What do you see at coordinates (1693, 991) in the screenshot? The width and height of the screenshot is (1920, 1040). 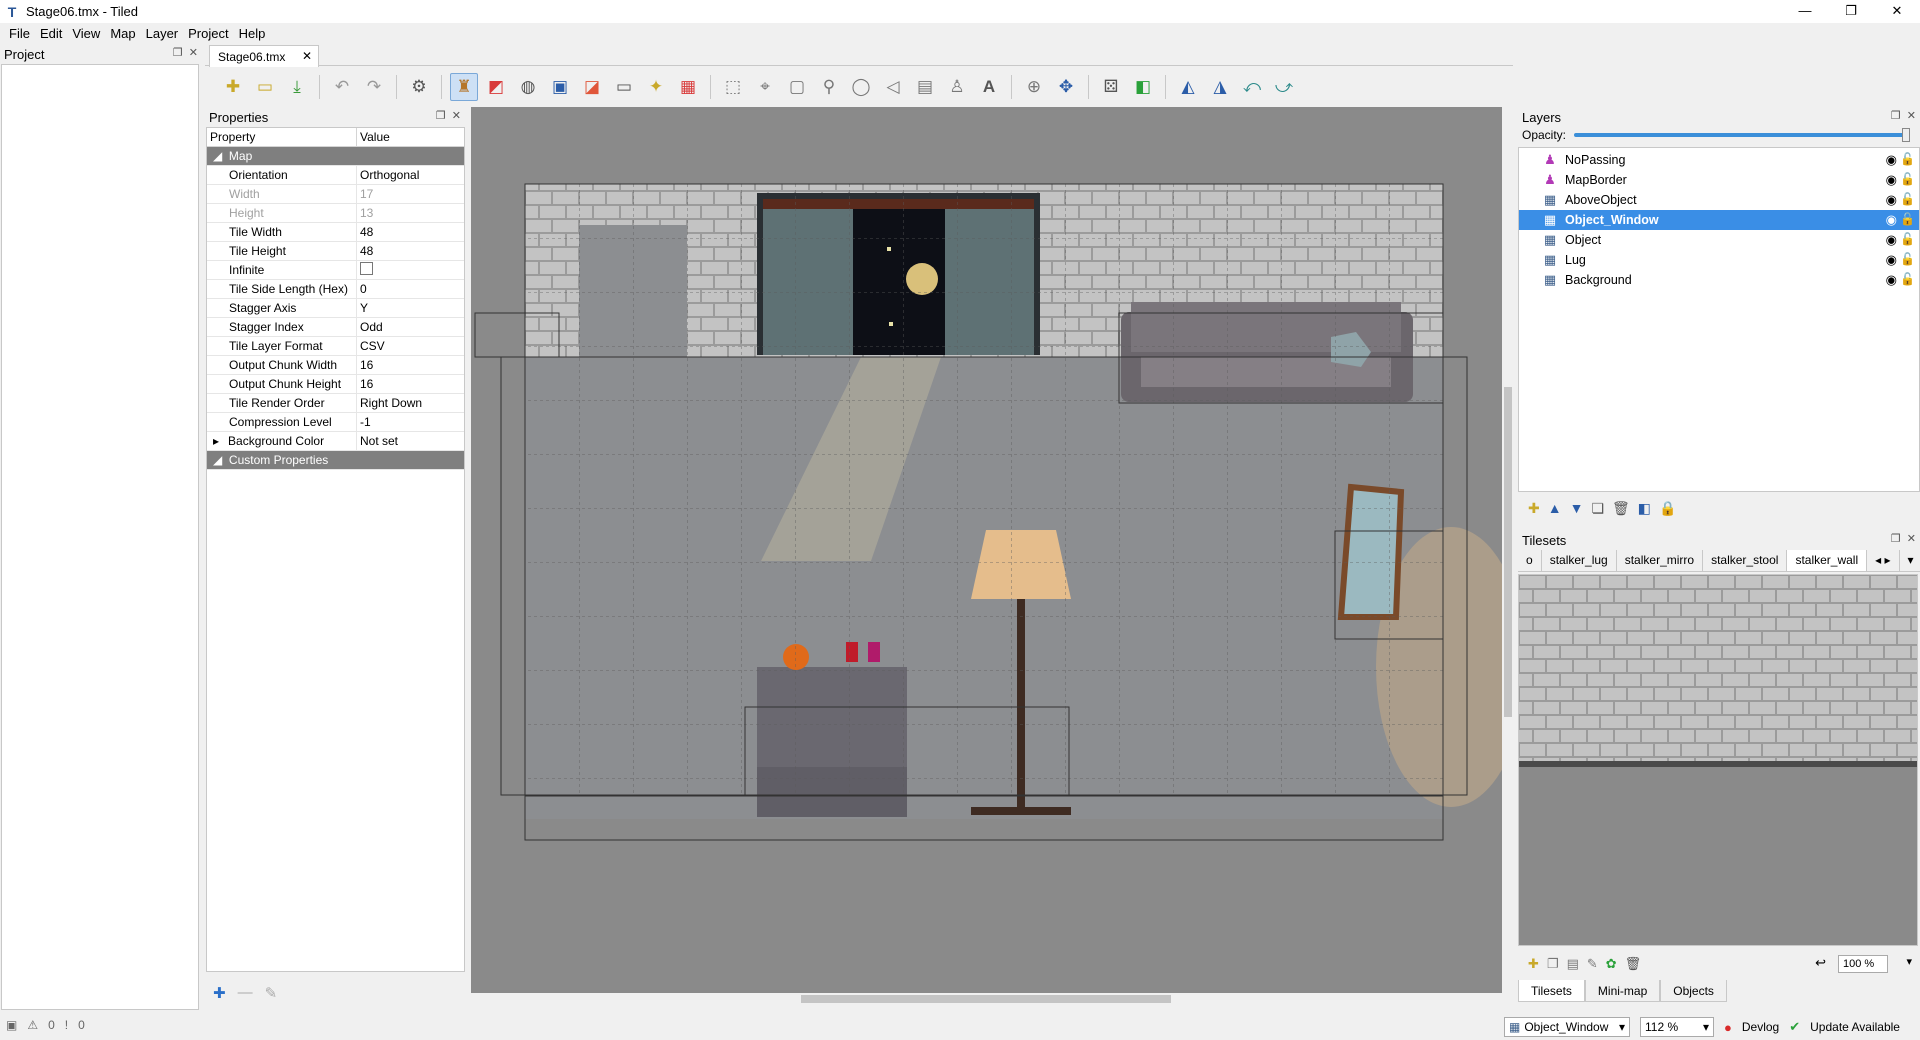 I see `tab-objects: Objects` at bounding box center [1693, 991].